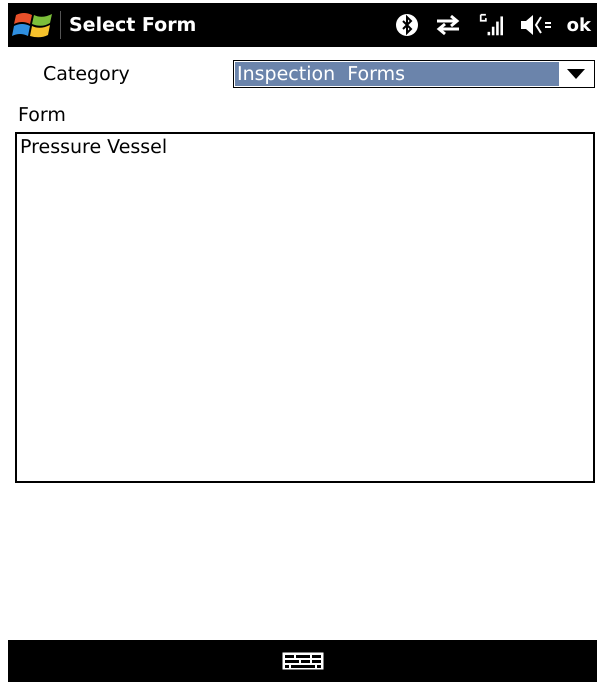 The width and height of the screenshot is (597, 682). I want to click on form-label: Form, so click(42, 115).